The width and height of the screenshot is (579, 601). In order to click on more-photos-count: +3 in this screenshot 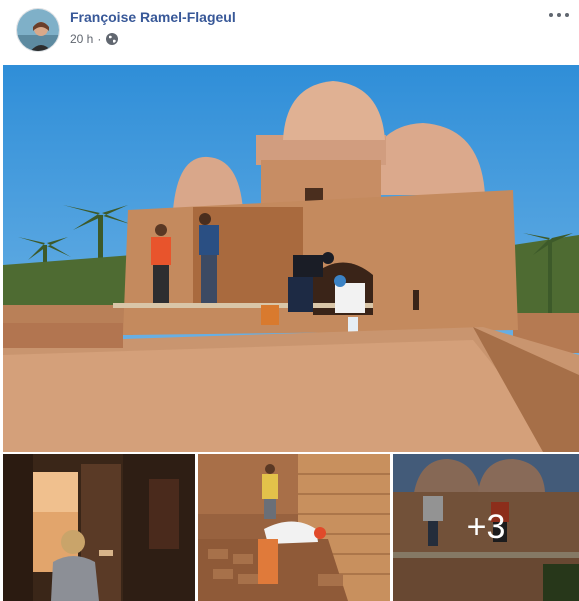, I will do `click(486, 527)`.